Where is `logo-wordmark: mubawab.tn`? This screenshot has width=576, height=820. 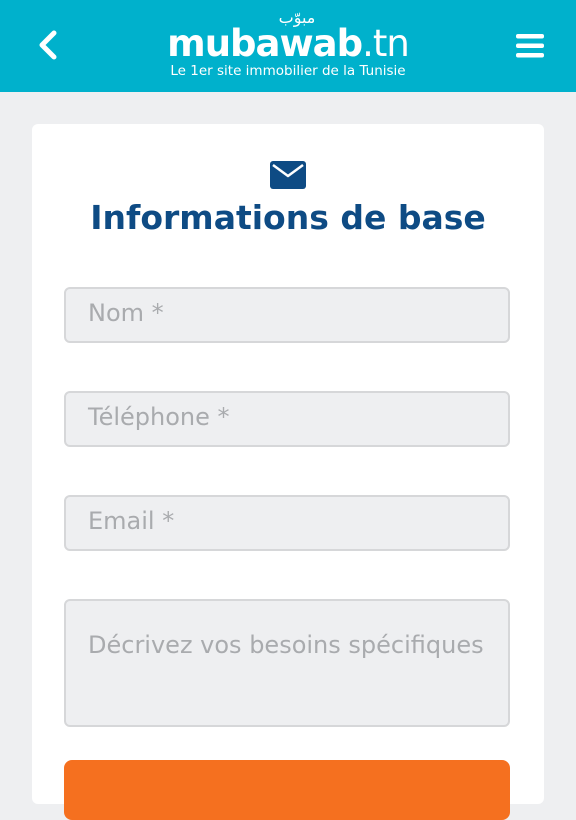 logo-wordmark: mubawab.tn is located at coordinates (288, 44).